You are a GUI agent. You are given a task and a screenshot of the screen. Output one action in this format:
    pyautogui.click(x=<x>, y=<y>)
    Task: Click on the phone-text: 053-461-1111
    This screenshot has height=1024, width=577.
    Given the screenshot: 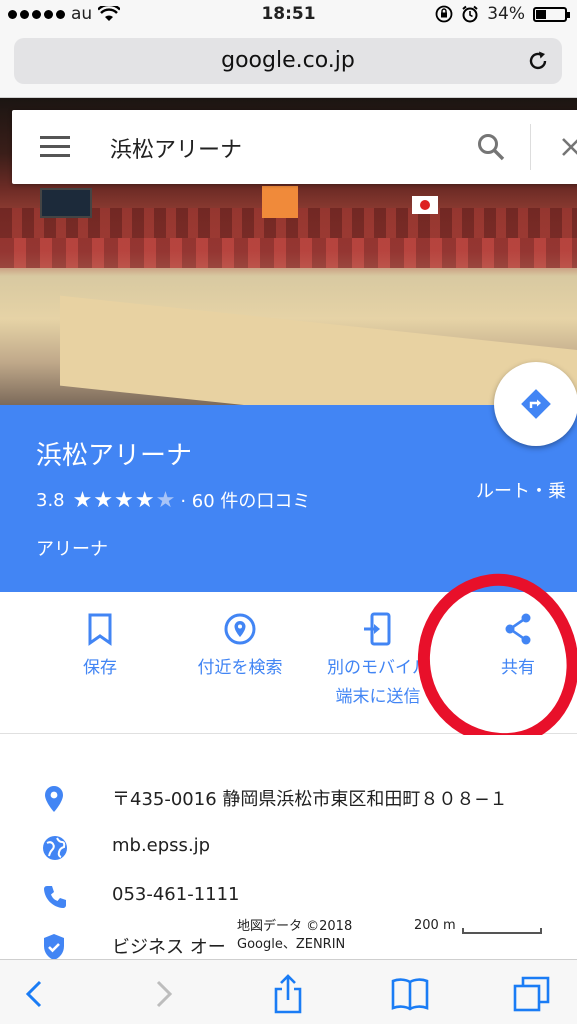 What is the action you would take?
    pyautogui.click(x=176, y=894)
    